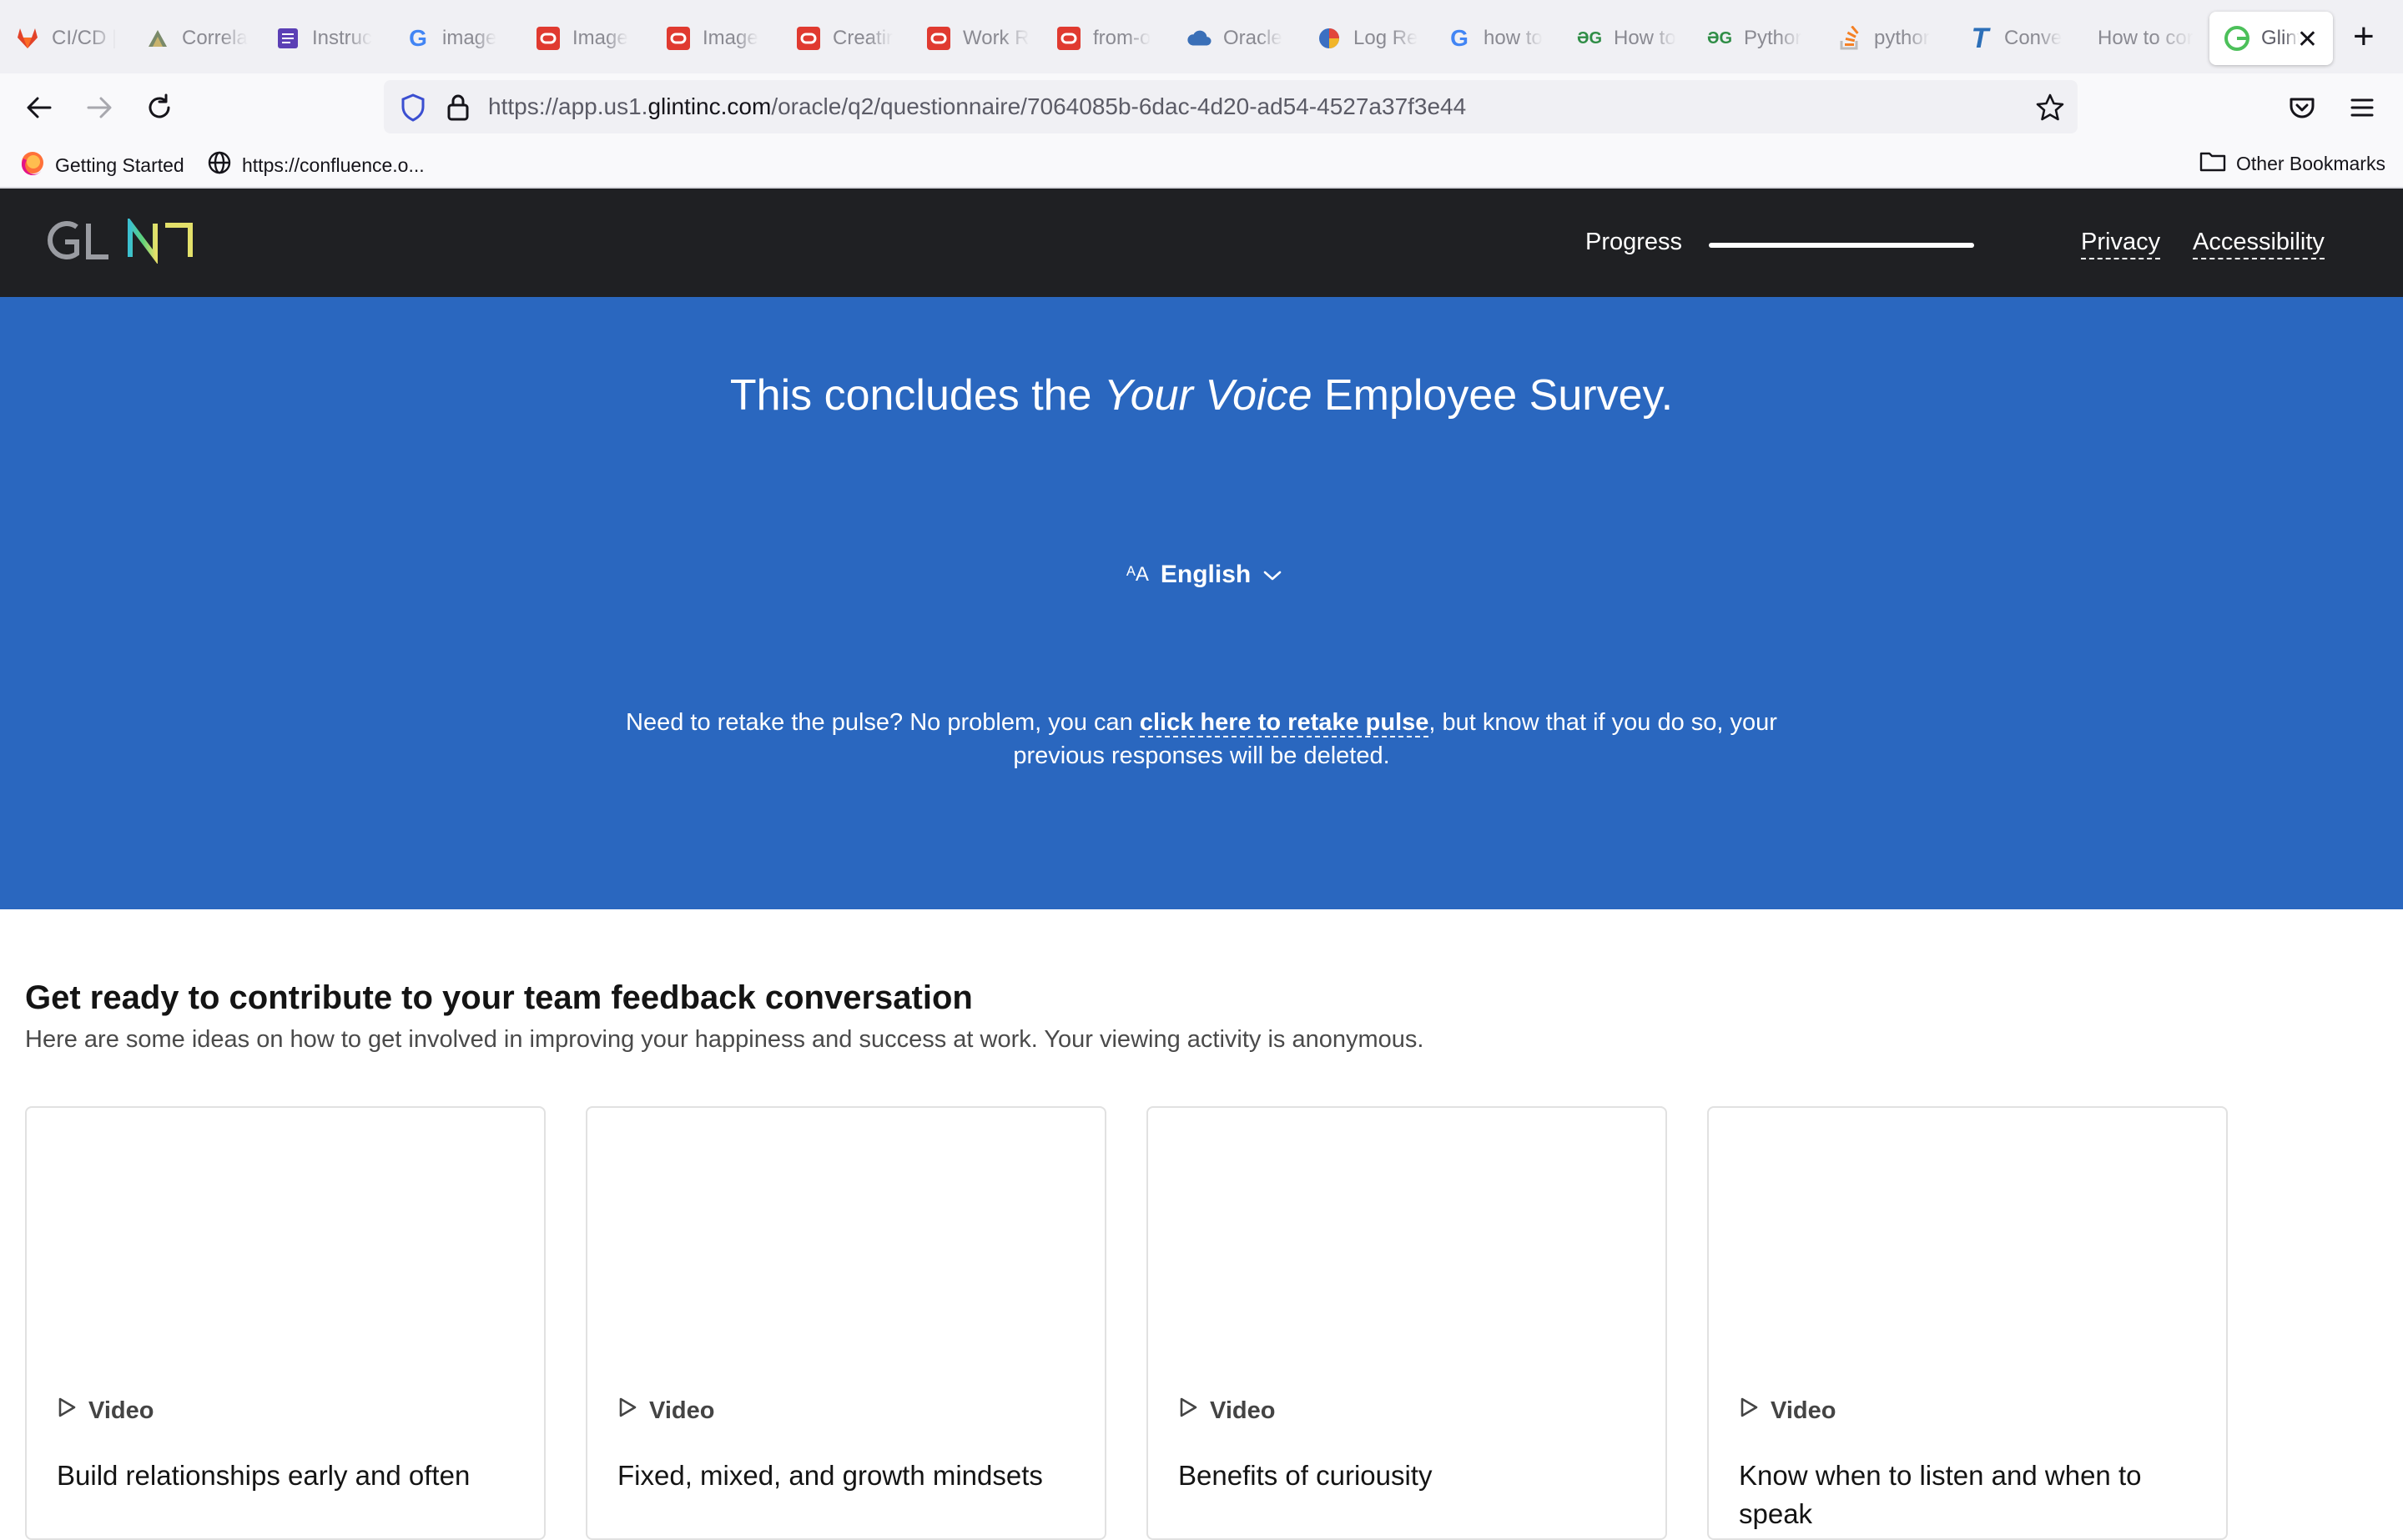  What do you see at coordinates (99, 107) in the screenshot?
I see `forward-button` at bounding box center [99, 107].